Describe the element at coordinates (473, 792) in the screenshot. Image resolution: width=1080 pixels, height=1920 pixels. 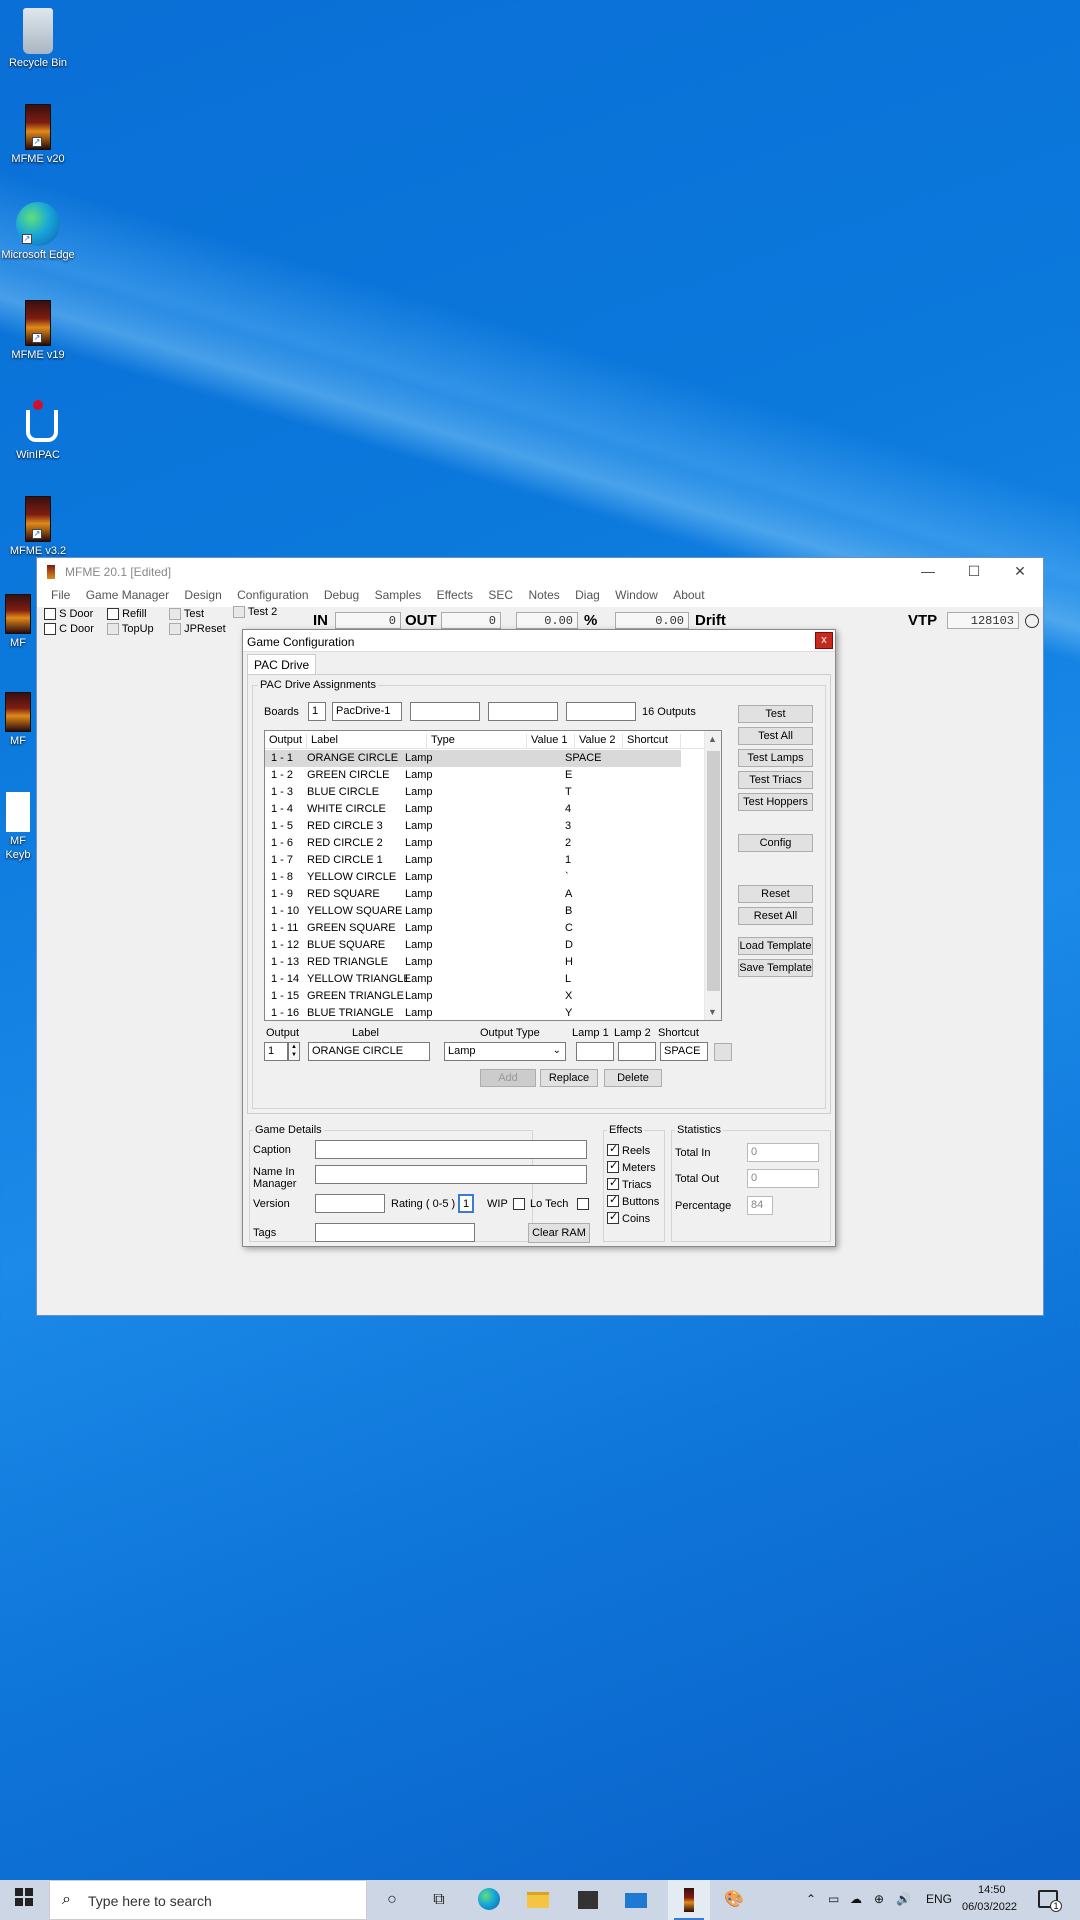
I see `table-row: 1 - 3 BLUE CIRCLE Lamp T` at that location.